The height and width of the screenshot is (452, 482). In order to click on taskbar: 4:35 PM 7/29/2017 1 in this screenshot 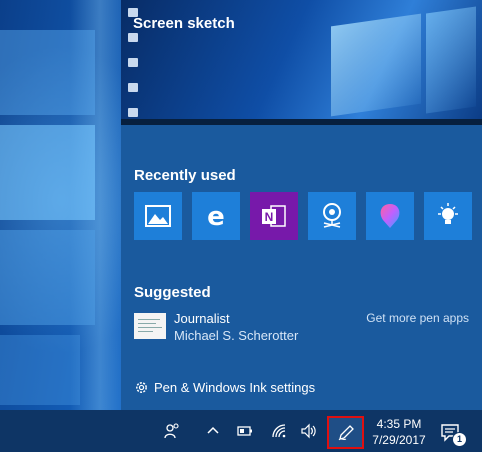, I will do `click(241, 431)`.